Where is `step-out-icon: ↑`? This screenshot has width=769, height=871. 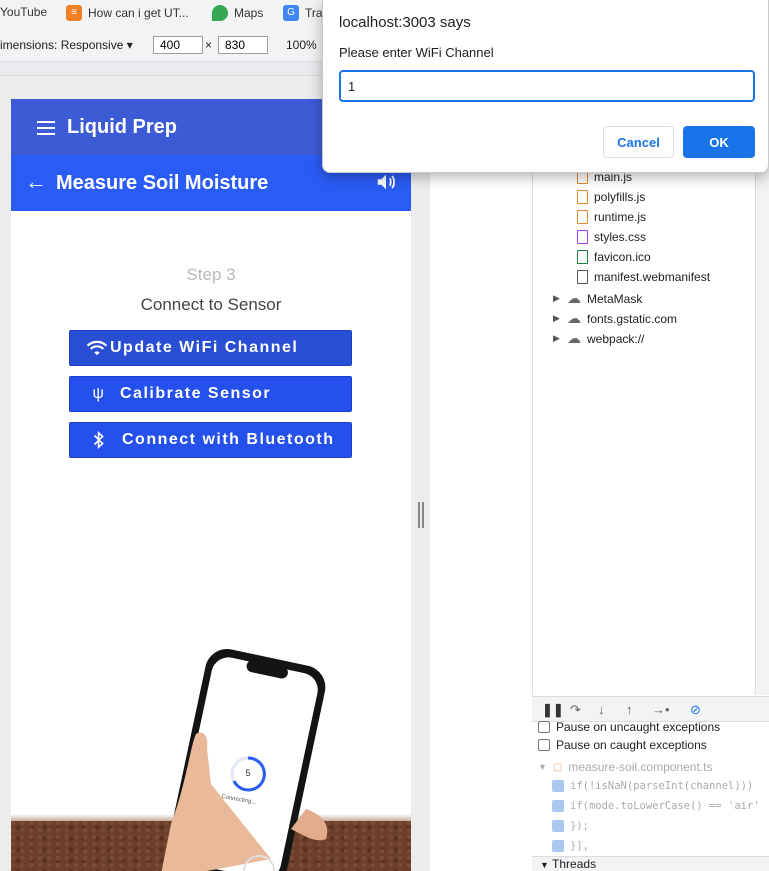 step-out-icon: ↑ is located at coordinates (629, 709).